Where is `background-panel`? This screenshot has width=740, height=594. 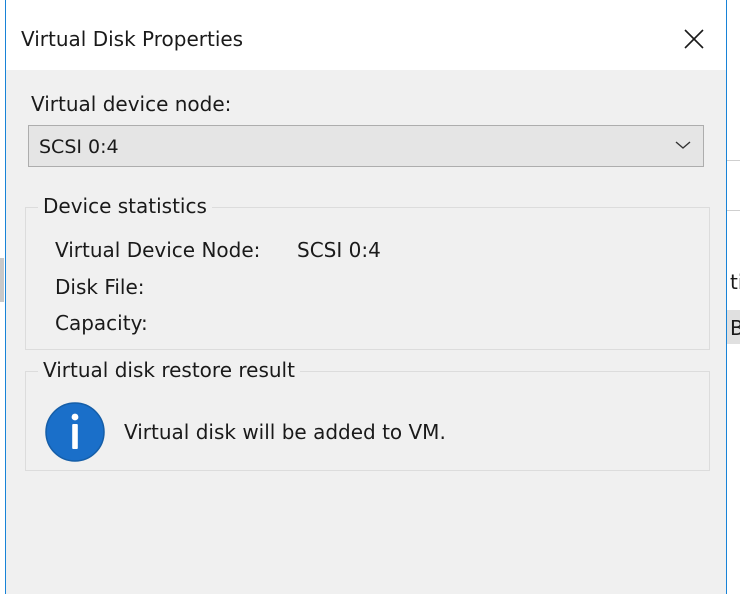
background-panel is located at coordinates (733, 297).